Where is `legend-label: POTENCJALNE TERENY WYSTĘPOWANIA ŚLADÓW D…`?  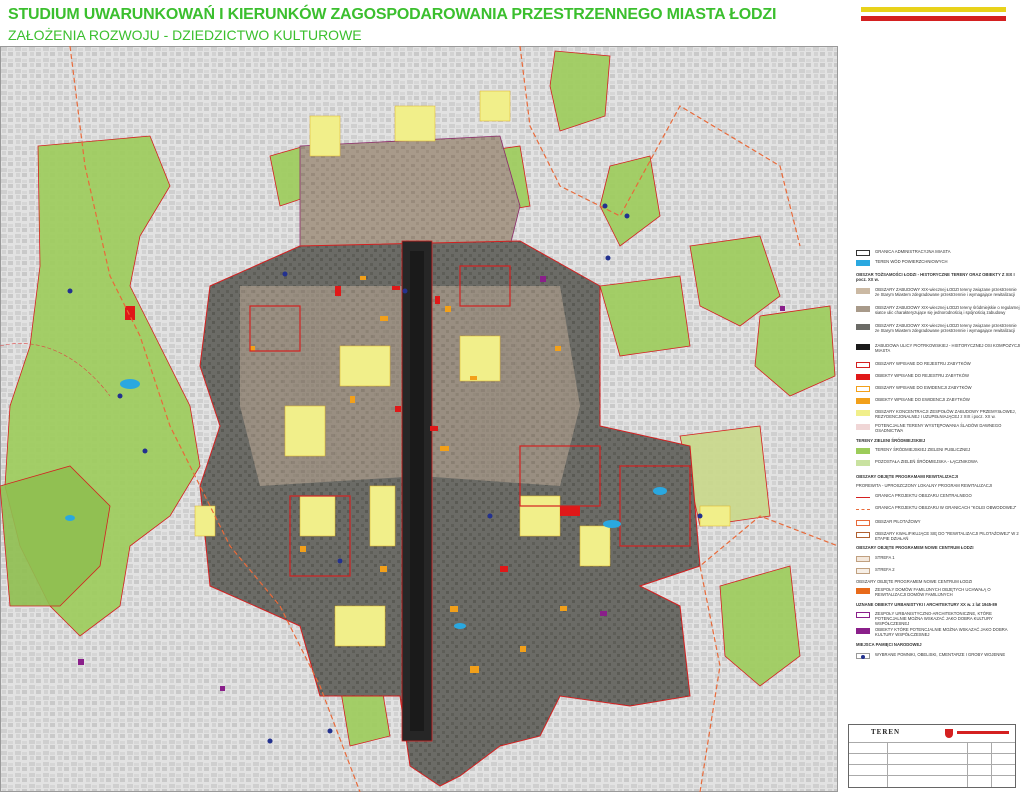
legend-label: POTENCJALNE TERENY WYSTĘPOWANIA ŚLADÓW D… is located at coordinates (938, 428).